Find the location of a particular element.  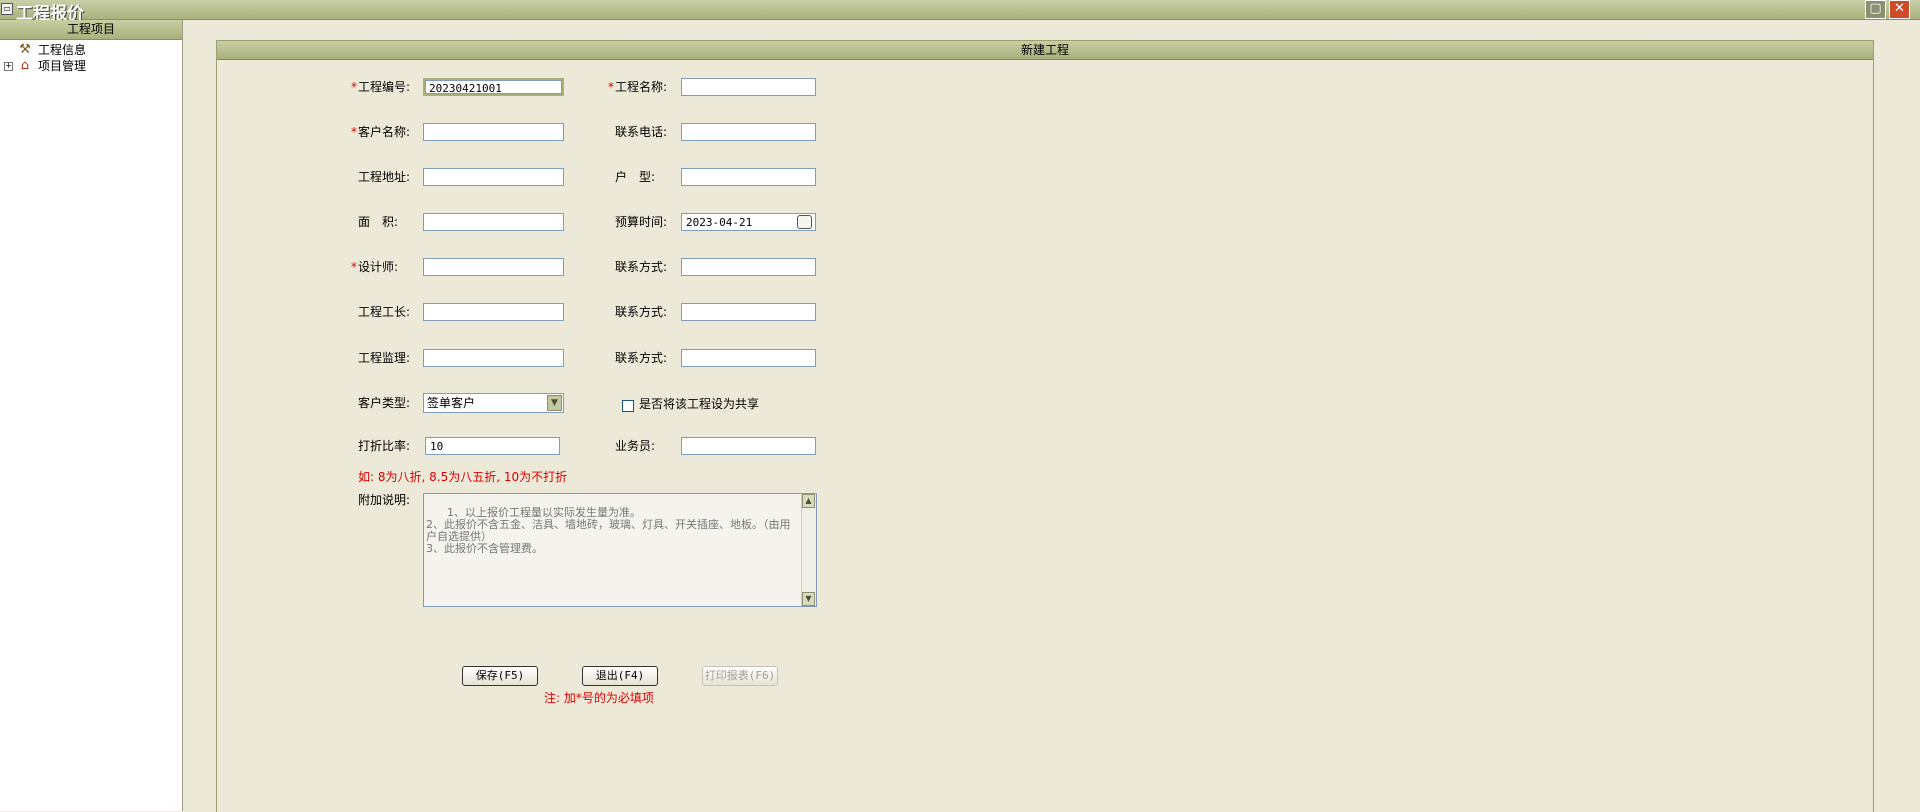

sidebar-item-label: 工程信息 is located at coordinates (62, 50).